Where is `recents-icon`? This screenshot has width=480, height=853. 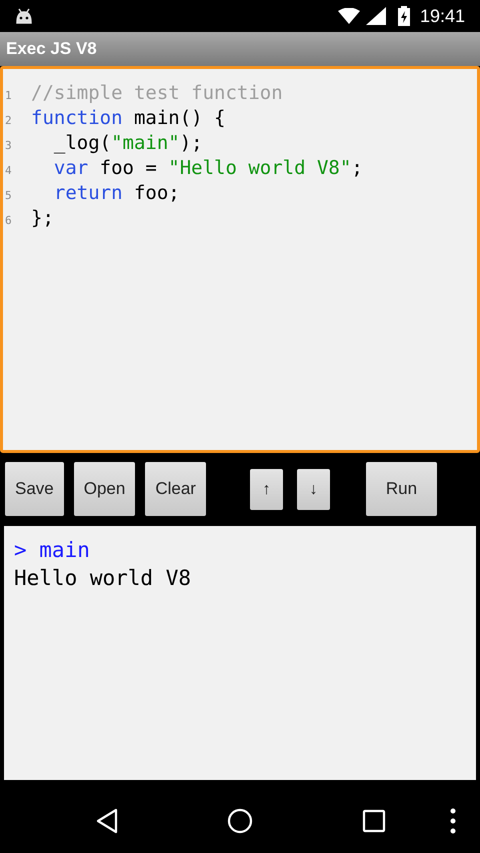
recents-icon is located at coordinates (374, 821).